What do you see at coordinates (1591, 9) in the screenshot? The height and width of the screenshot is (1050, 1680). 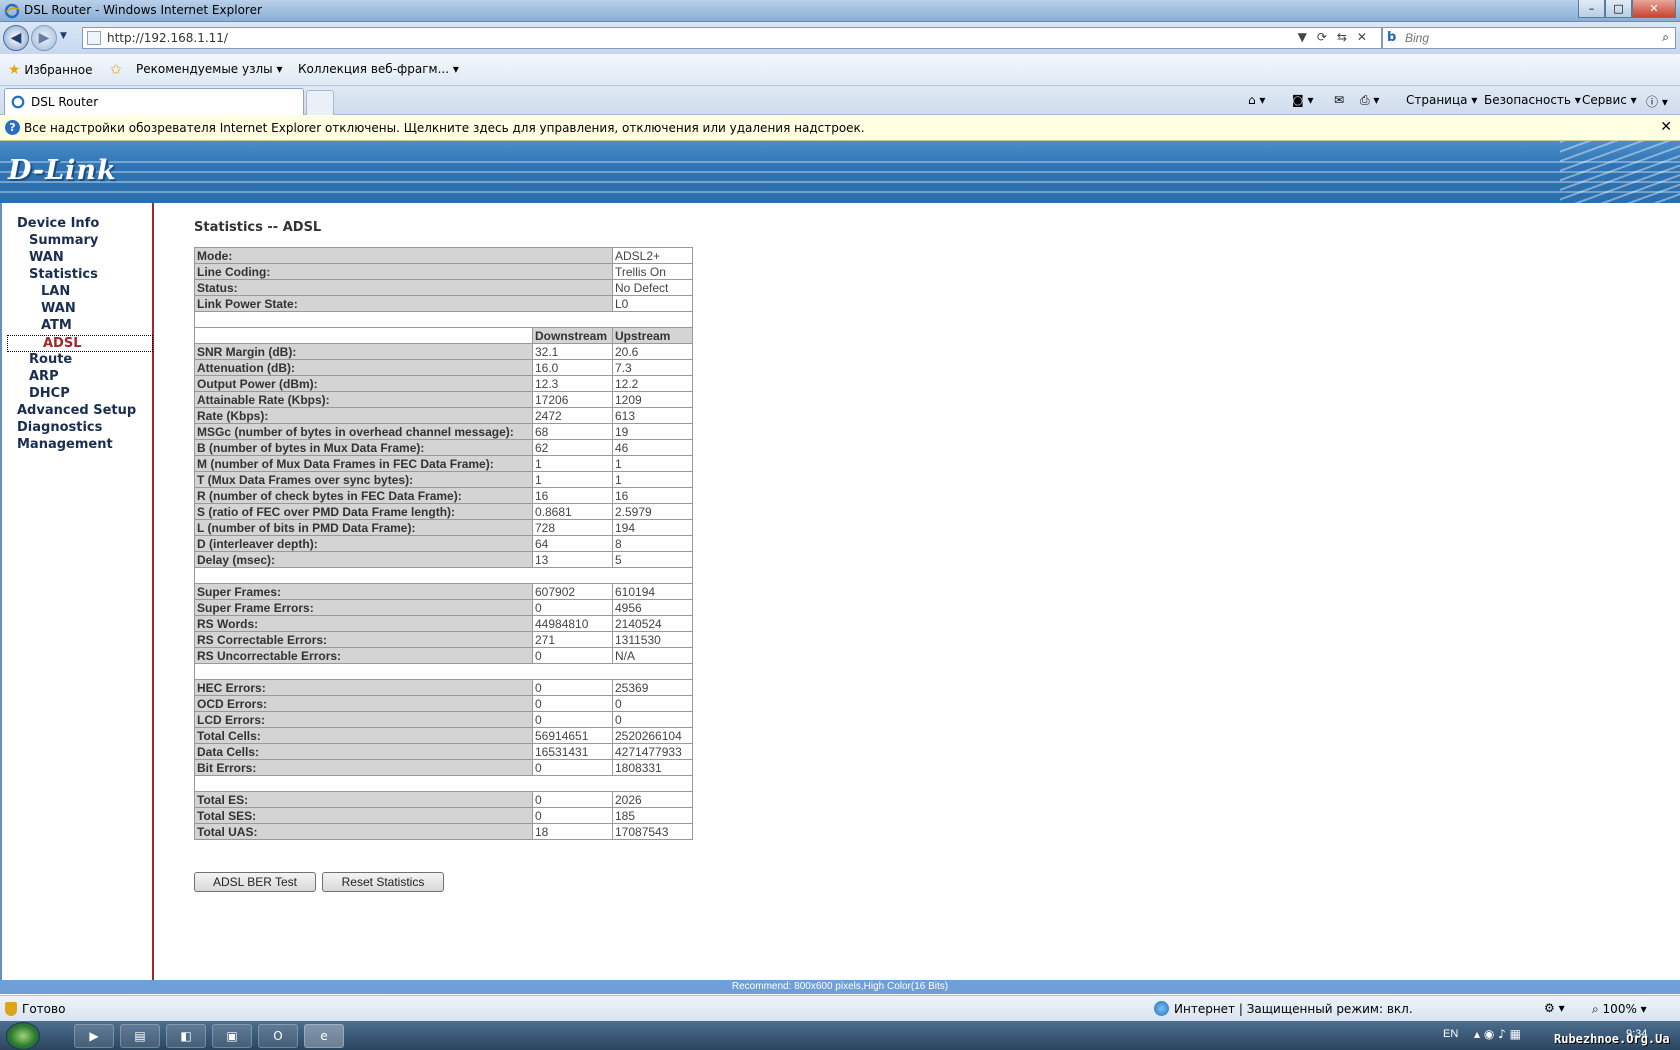 I see `minimize-button: –` at bounding box center [1591, 9].